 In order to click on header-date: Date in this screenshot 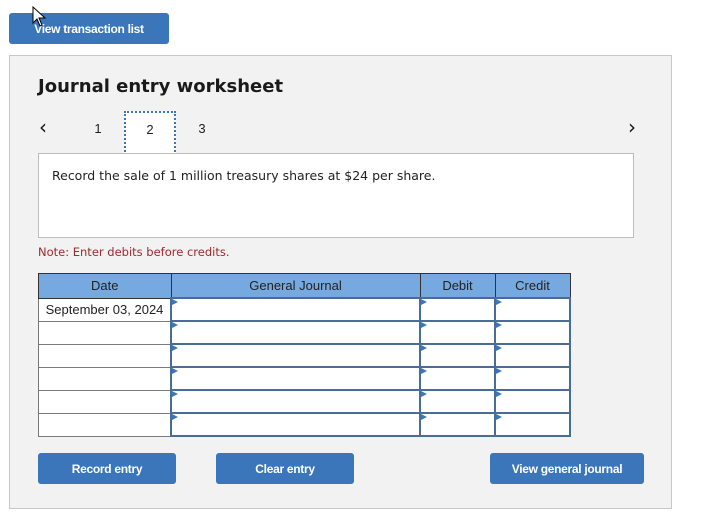, I will do `click(105, 286)`.